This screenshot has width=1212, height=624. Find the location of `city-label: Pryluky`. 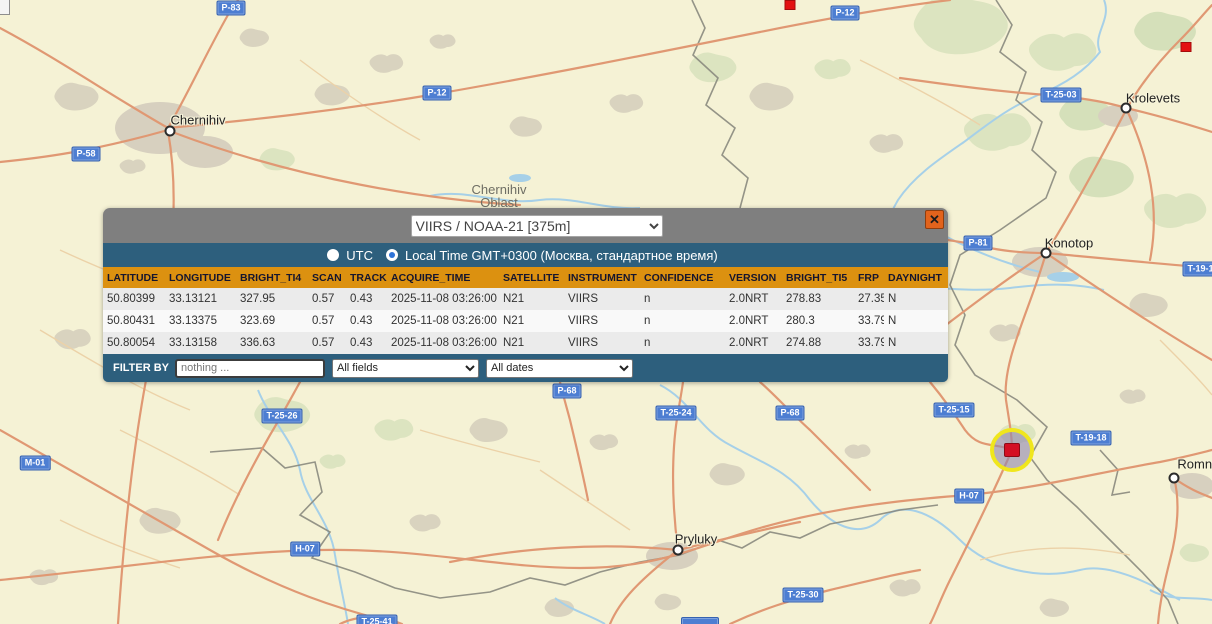

city-label: Pryluky is located at coordinates (696, 539).